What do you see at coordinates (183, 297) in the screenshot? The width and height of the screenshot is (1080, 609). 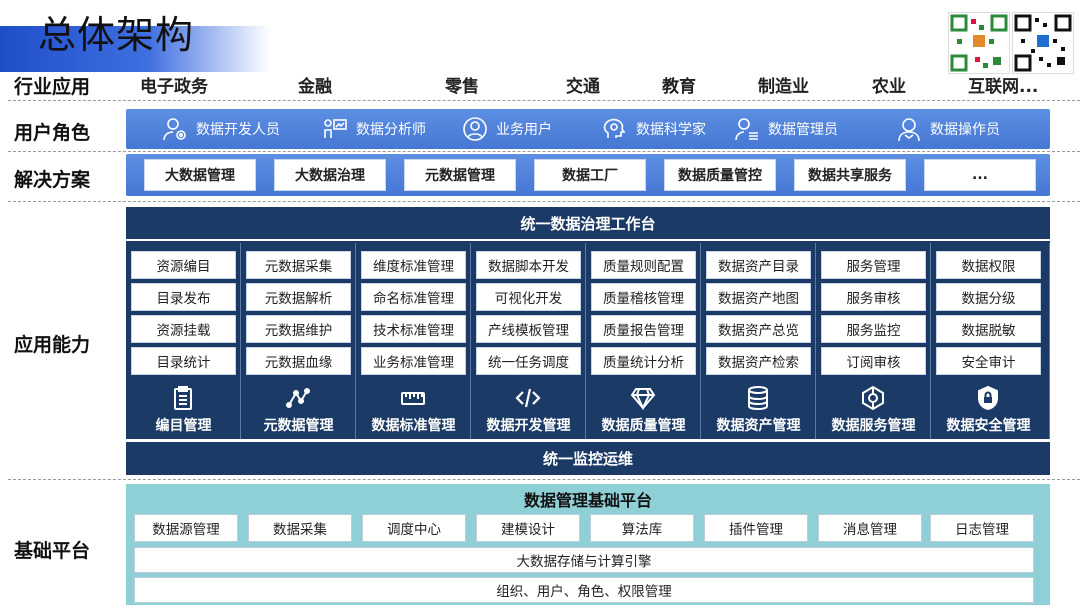 I see `module-item: 目录发布` at bounding box center [183, 297].